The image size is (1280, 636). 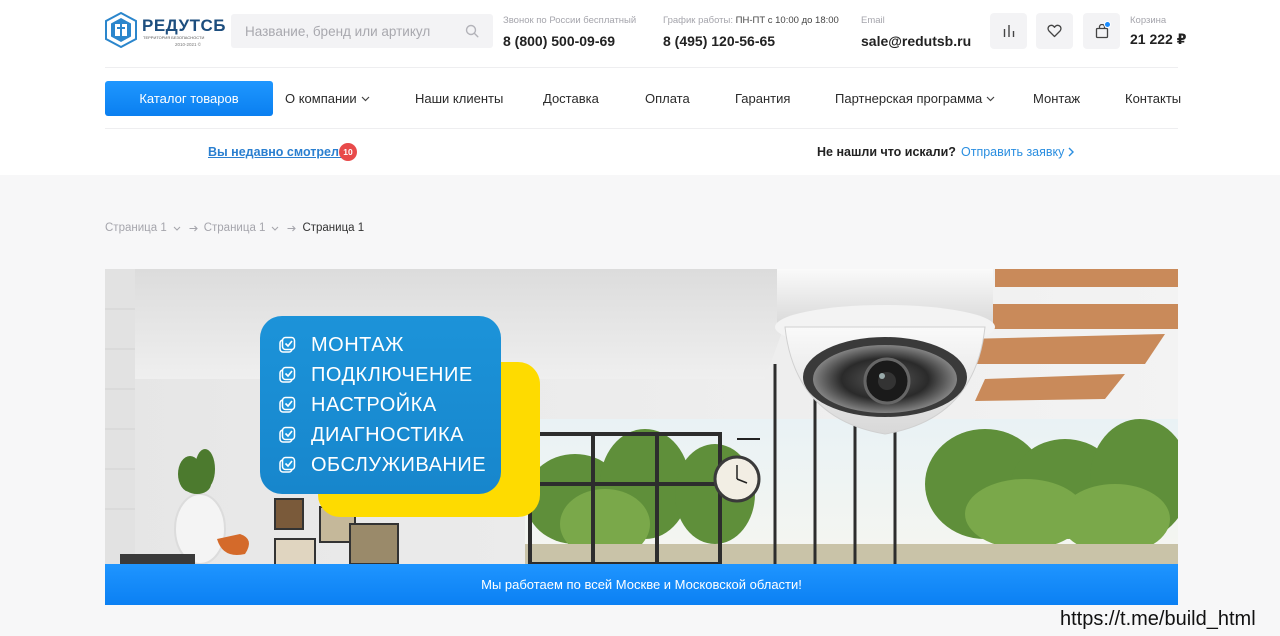 I want to click on breadcrumb-item-2: Страница 1, so click(x=235, y=228).